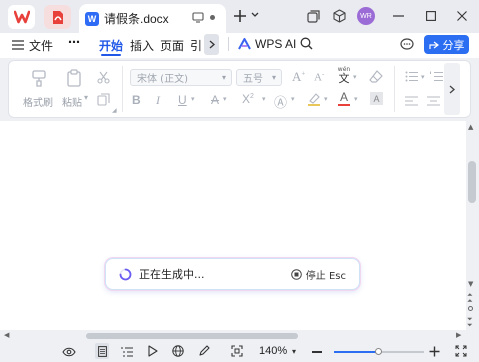 The height and width of the screenshot is (362, 479). Describe the element at coordinates (198, 19) in the screenshot. I see `monitor-icon` at that location.